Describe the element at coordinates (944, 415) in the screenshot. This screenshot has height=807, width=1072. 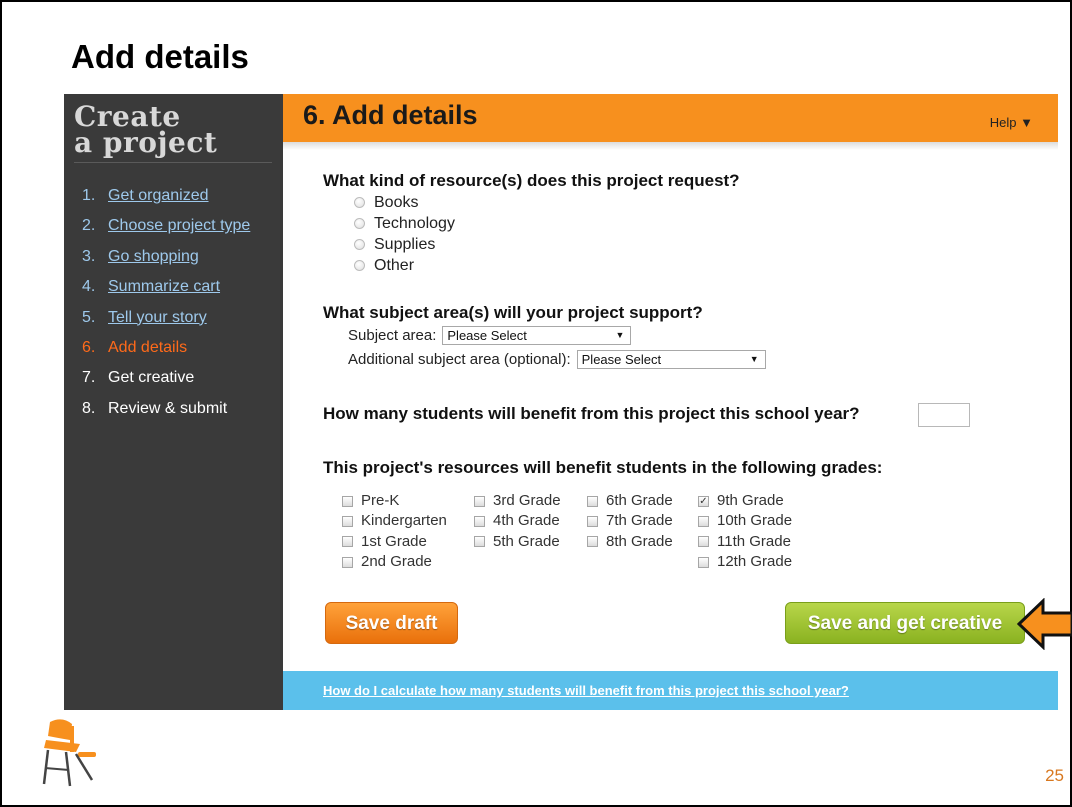
I see `student-count-input` at that location.